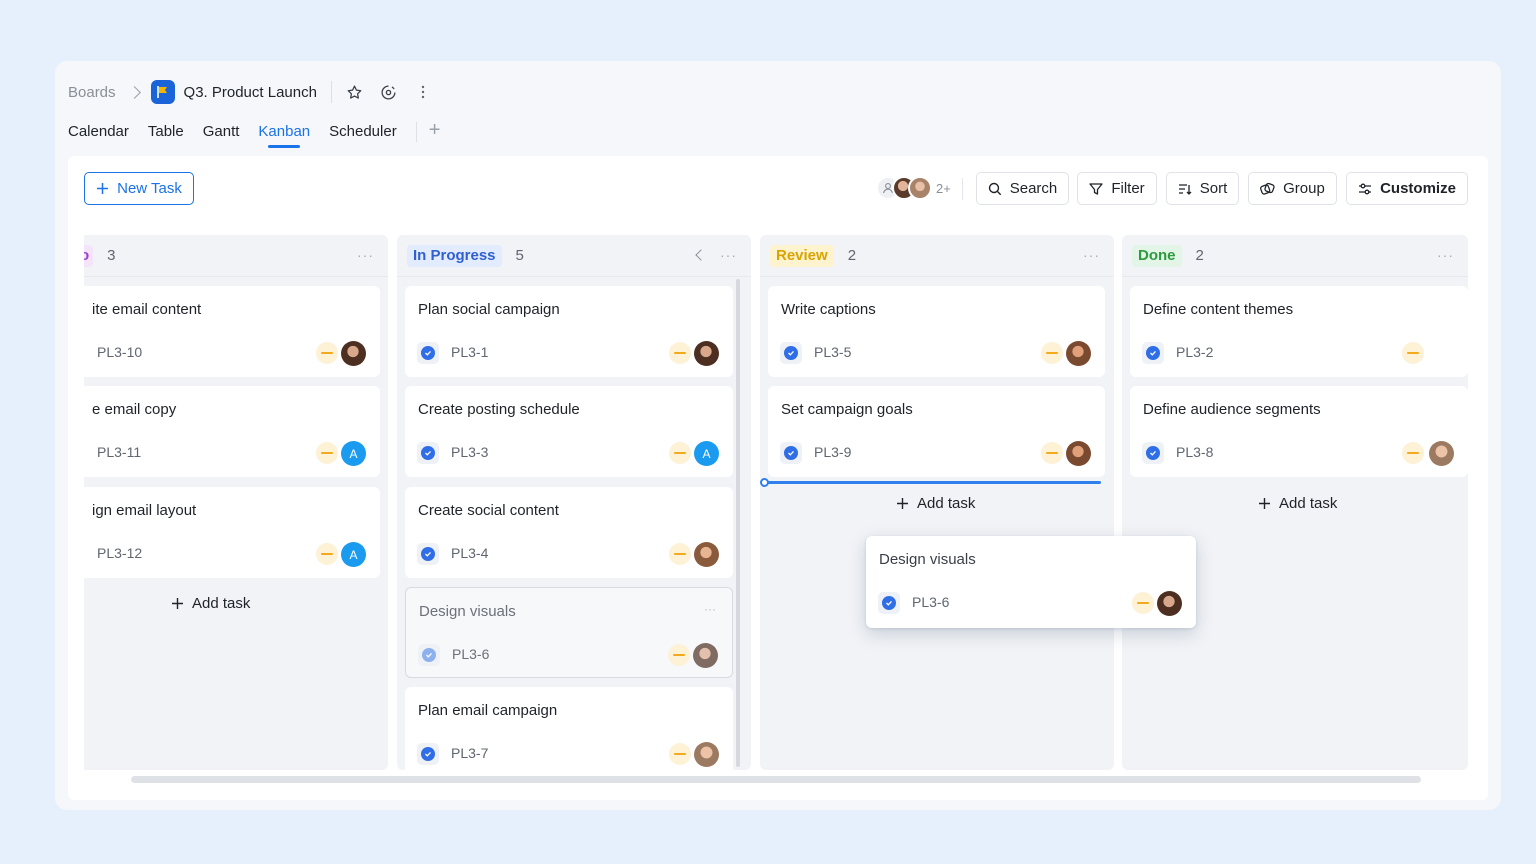 The width and height of the screenshot is (1536, 864). Describe the element at coordinates (1031, 582) in the screenshot. I see `dragging-card: Design visuals PL3-6` at that location.